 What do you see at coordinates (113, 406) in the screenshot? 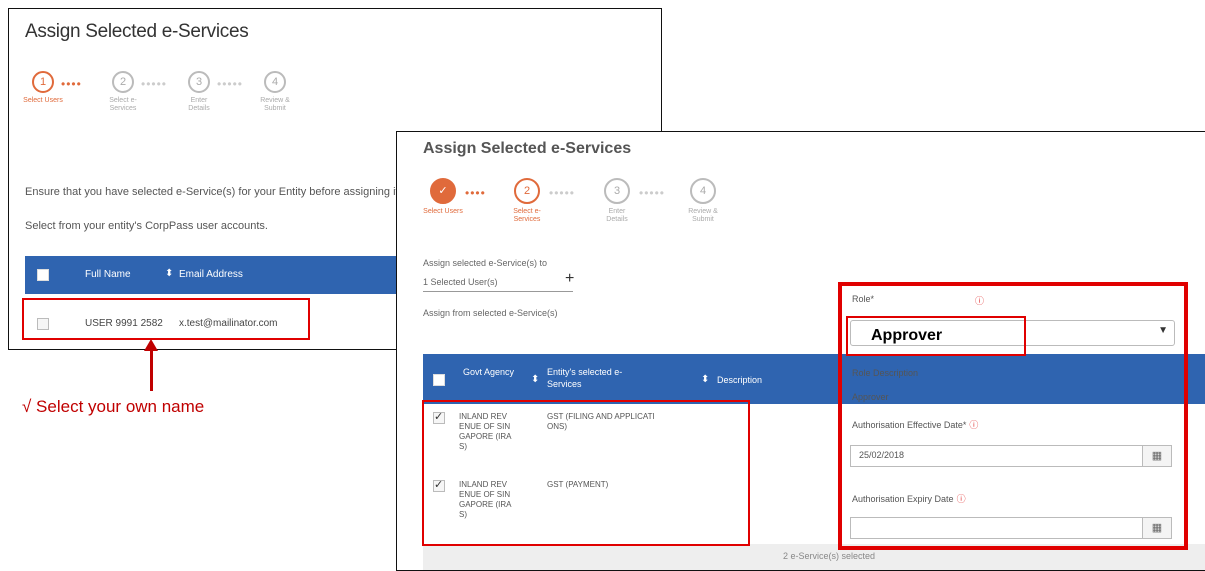
I see `annotation-text: √ Select your own name` at bounding box center [113, 406].